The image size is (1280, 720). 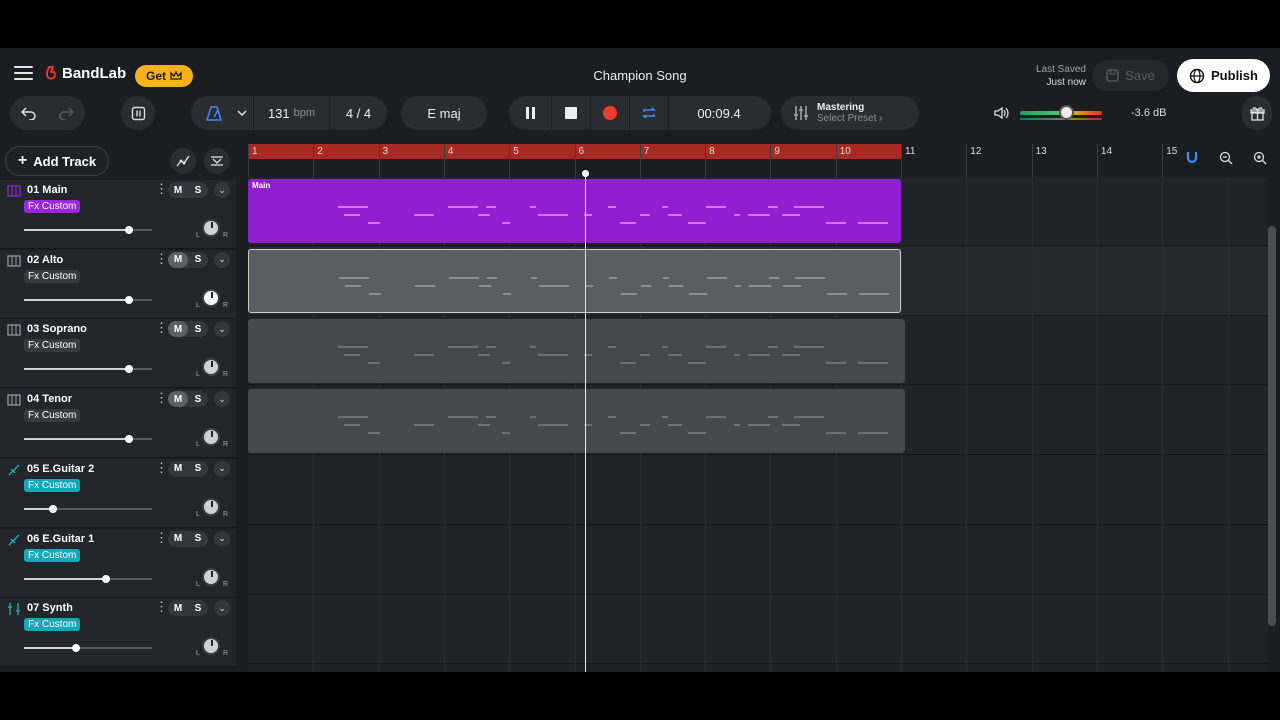 I want to click on get-membership-button: Get, so click(x=164, y=76).